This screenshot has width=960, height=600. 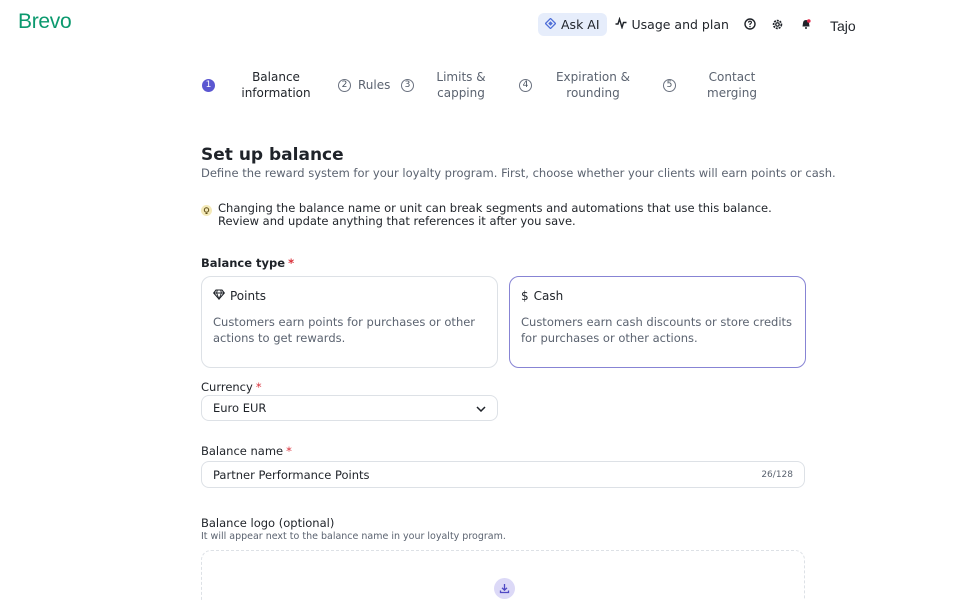 What do you see at coordinates (778, 24) in the screenshot?
I see `settings-icon` at bounding box center [778, 24].